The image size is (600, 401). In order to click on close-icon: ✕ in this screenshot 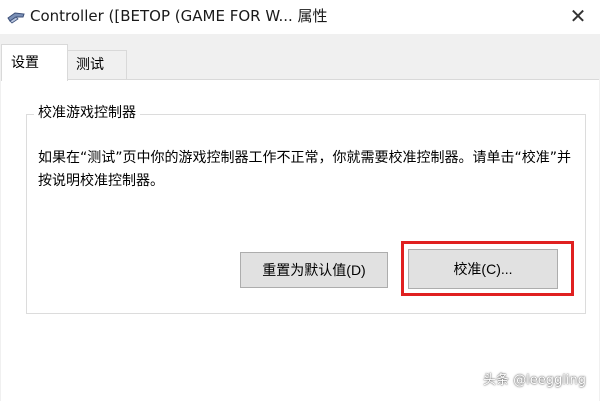, I will do `click(578, 16)`.